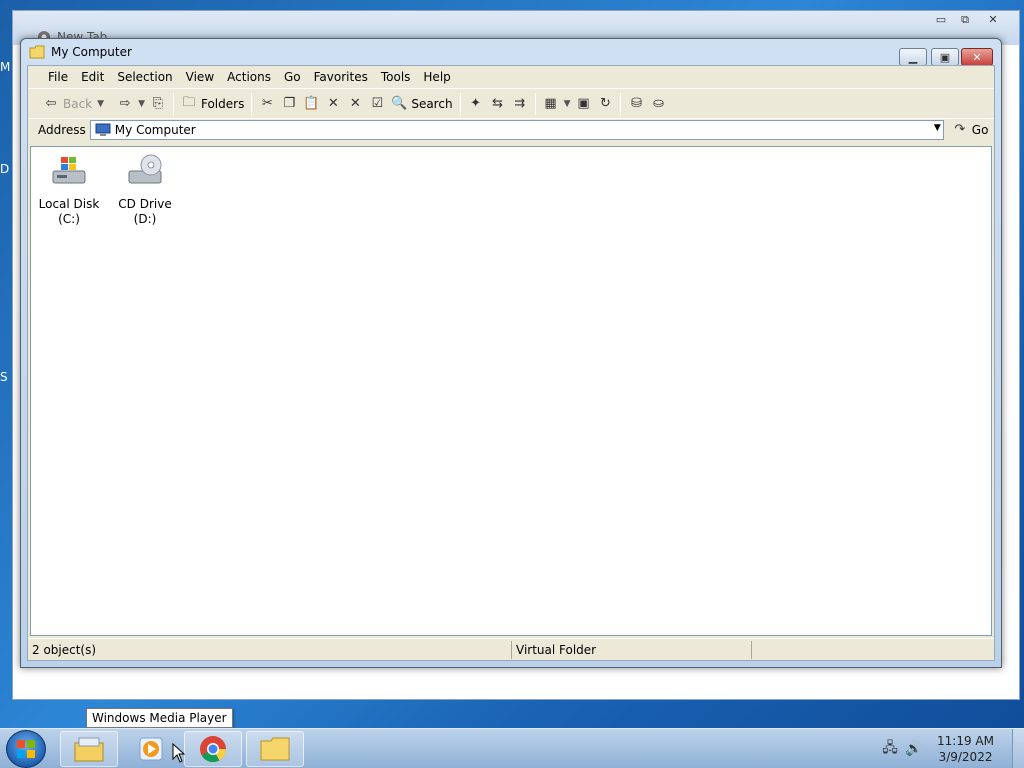 This screenshot has height=768, width=1024. I want to click on status-object-count: 2 object(s), so click(270, 649).